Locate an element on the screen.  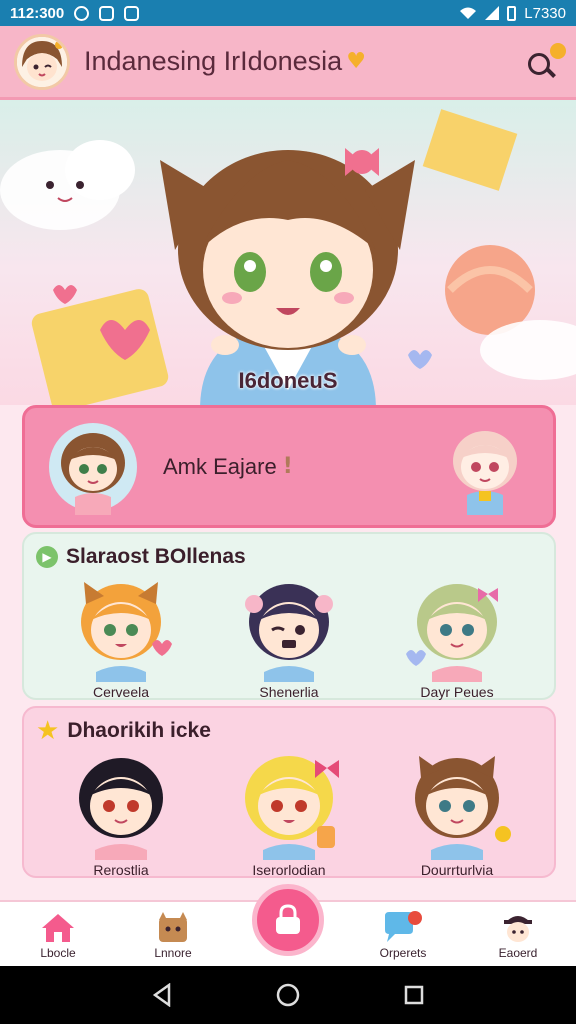
featured-card: Amk Eajare ! is located at coordinates (289, 466).